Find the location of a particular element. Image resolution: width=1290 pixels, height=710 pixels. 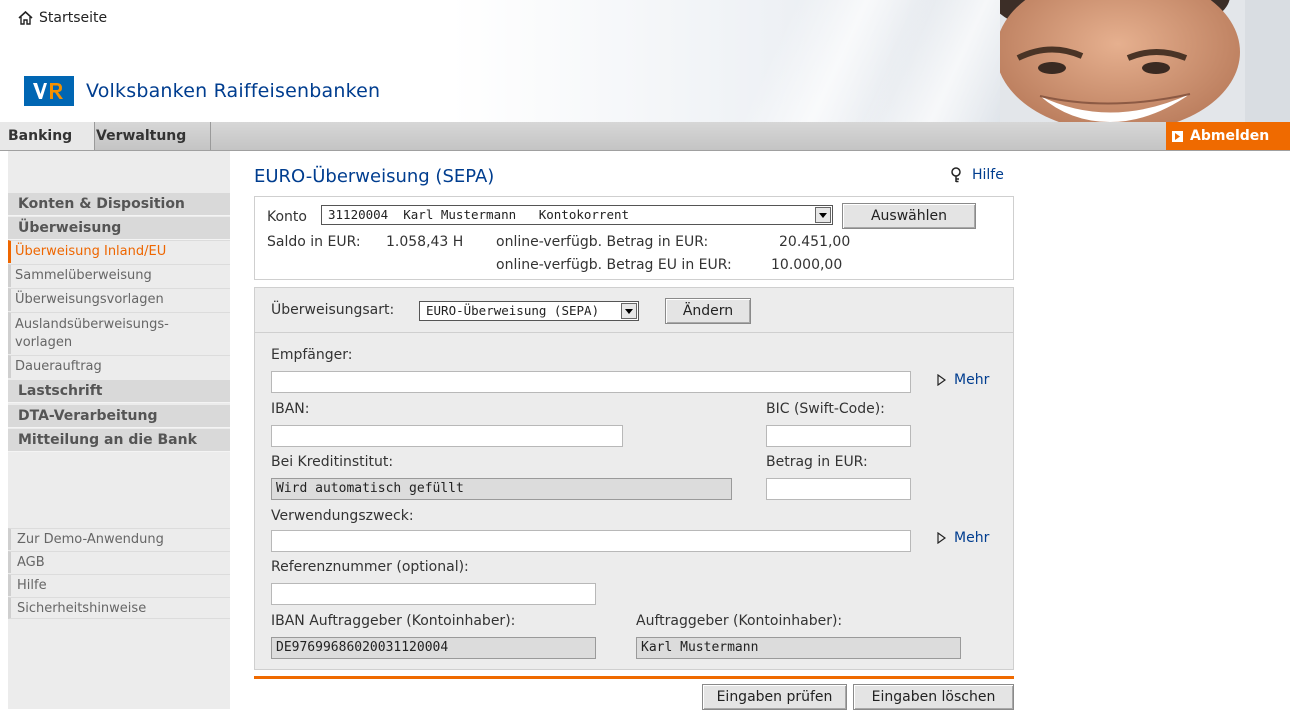

home-label: Startseite is located at coordinates (73, 18).